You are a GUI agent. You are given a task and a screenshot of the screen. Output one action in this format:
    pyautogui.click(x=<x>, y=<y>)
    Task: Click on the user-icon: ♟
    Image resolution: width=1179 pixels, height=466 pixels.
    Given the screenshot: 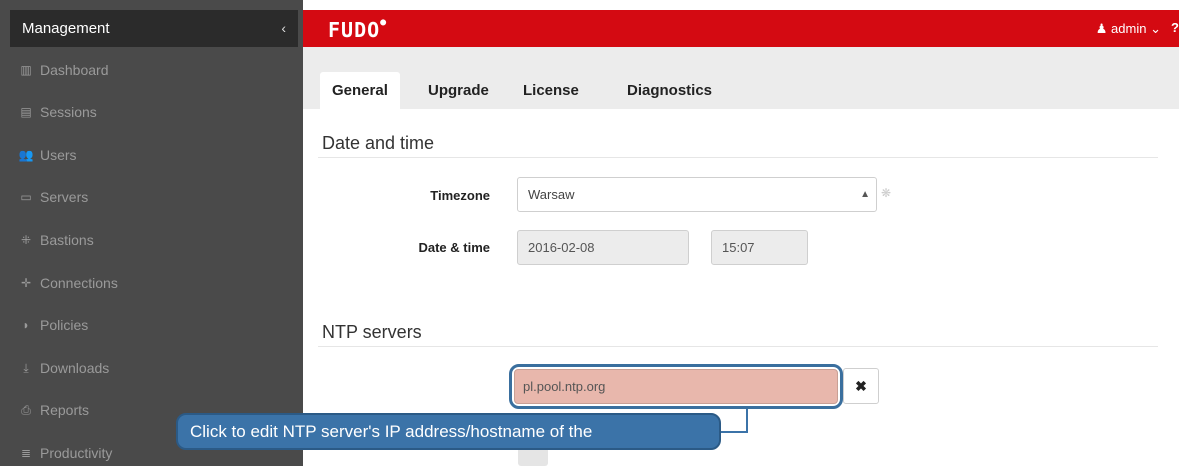 What is the action you would take?
    pyautogui.click(x=1101, y=28)
    